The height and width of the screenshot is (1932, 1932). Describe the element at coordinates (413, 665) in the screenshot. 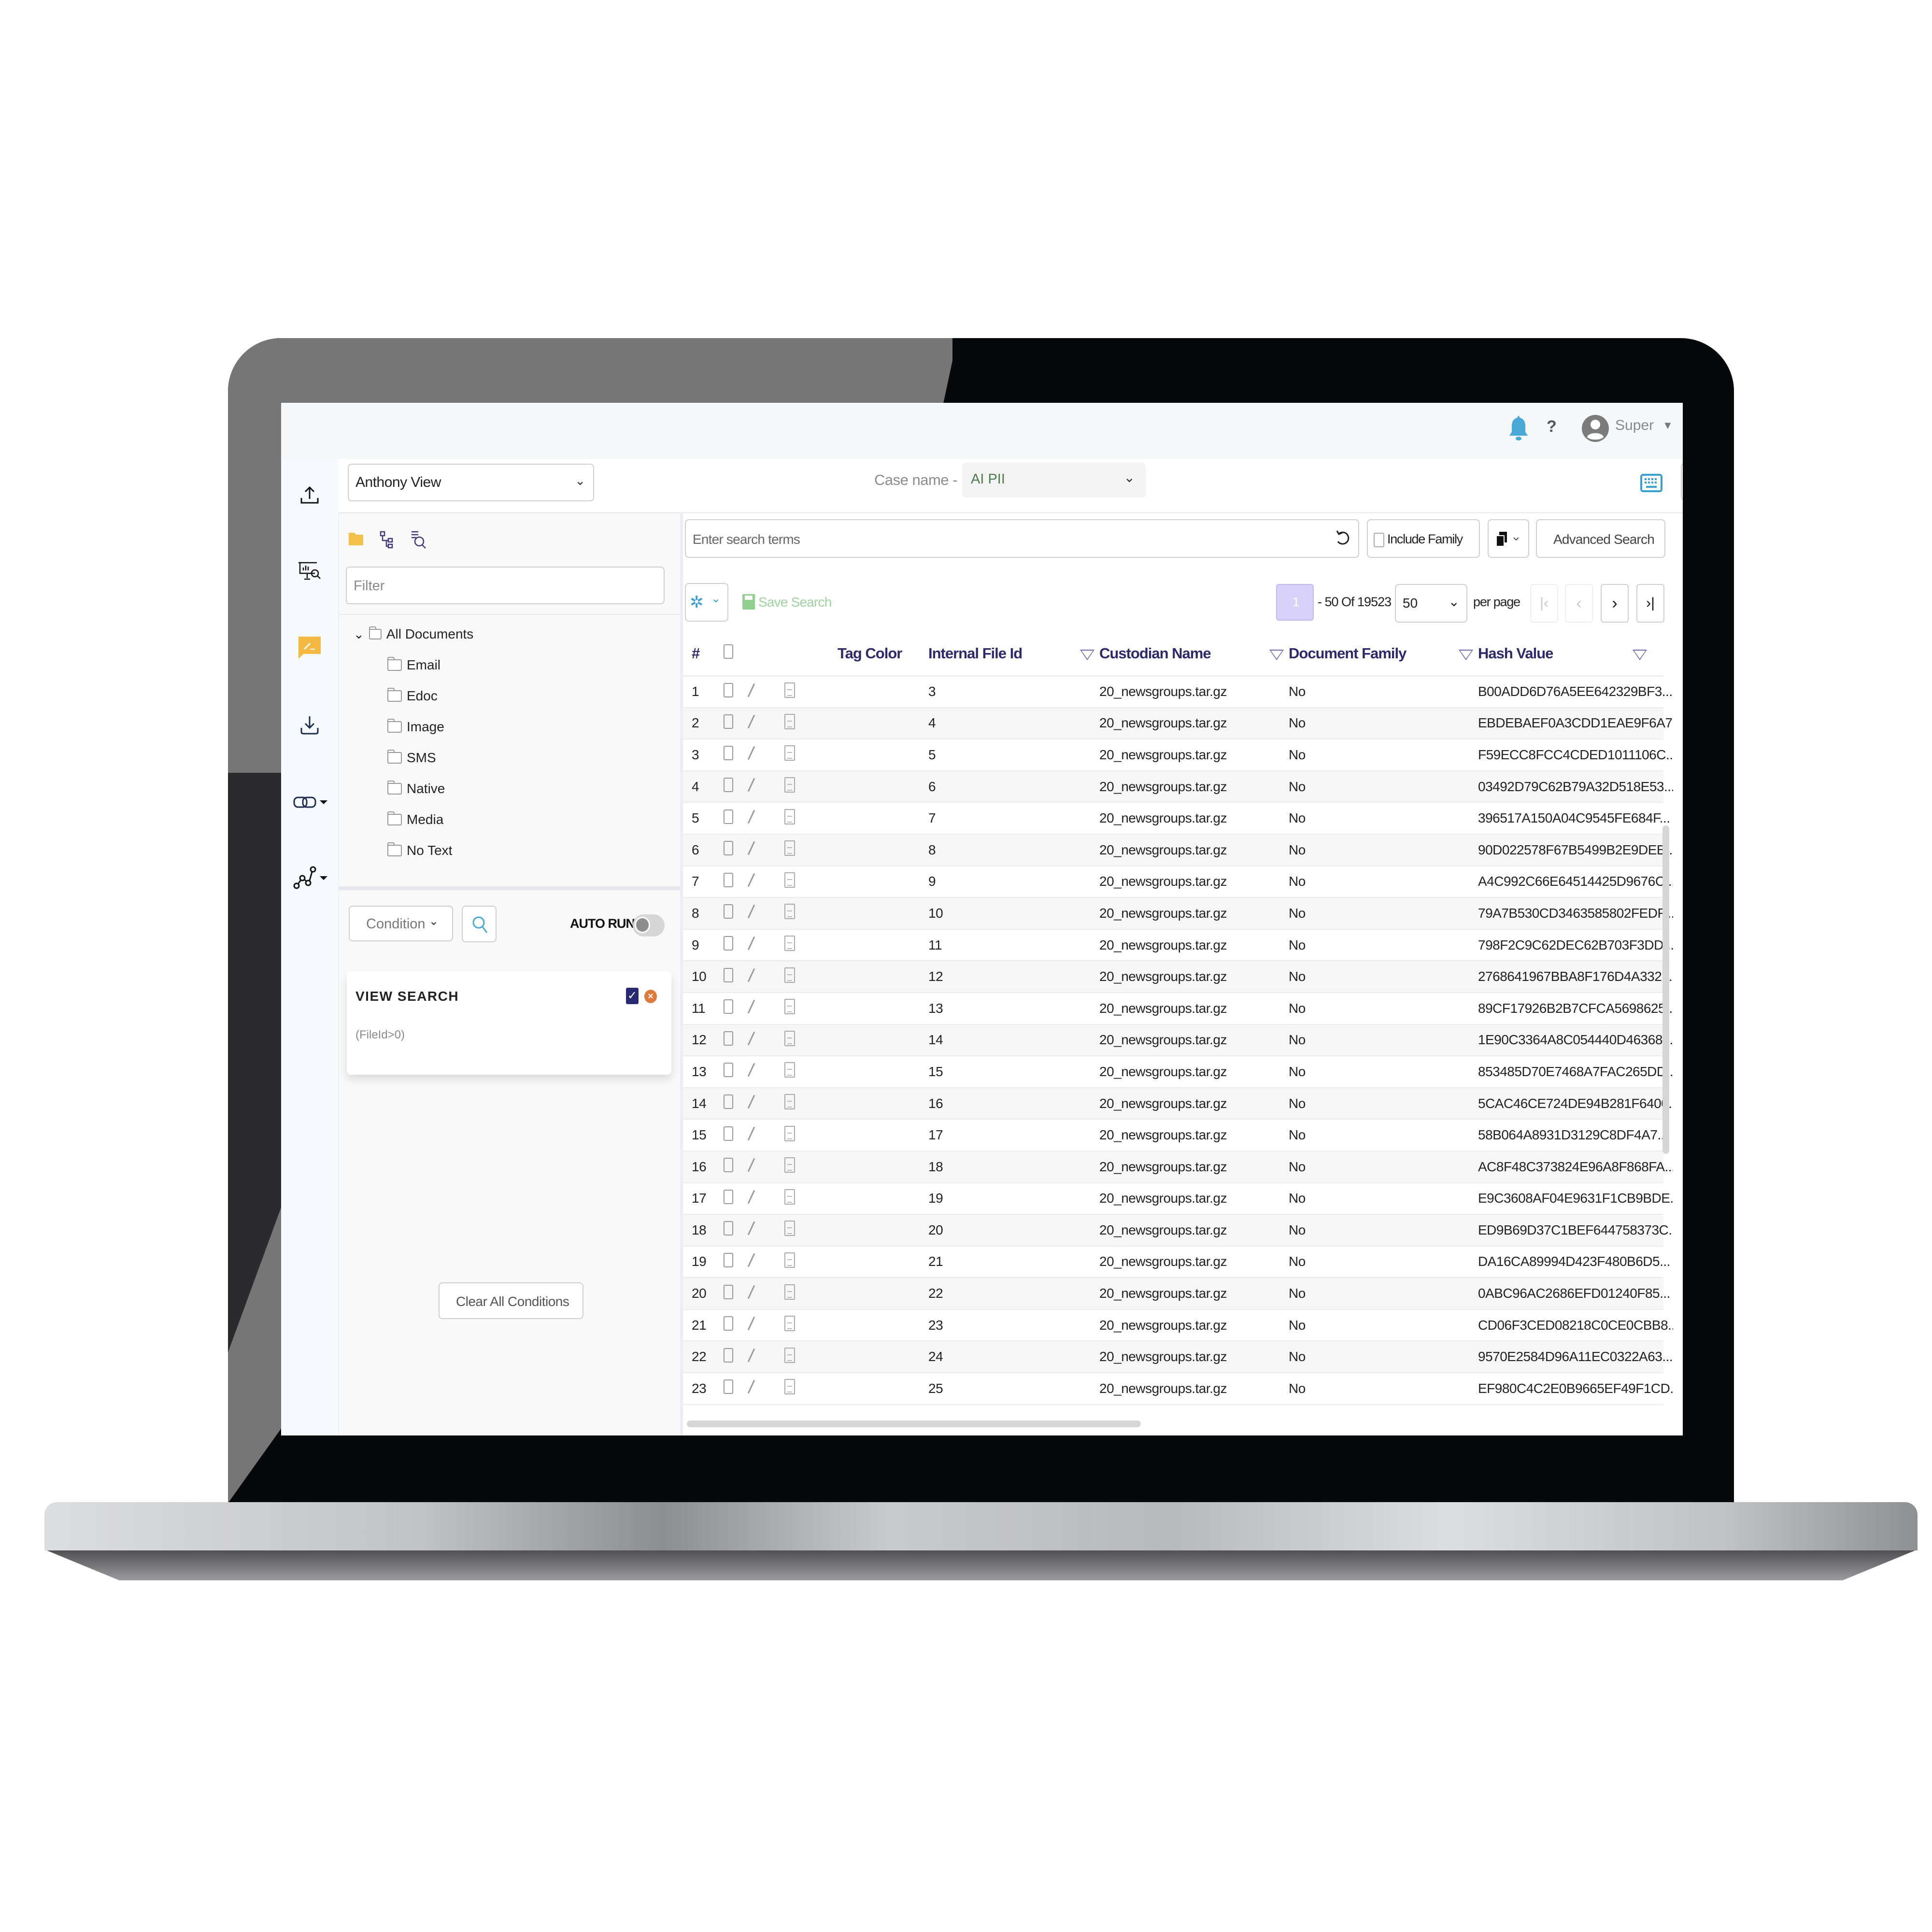

I see `tree-item-email: Email` at that location.